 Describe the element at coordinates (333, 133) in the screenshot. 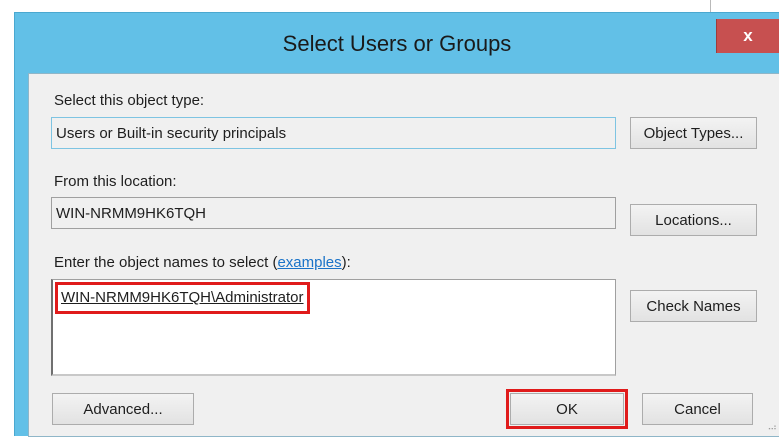

I see `object-type-field: Users or Built-in security principals` at that location.